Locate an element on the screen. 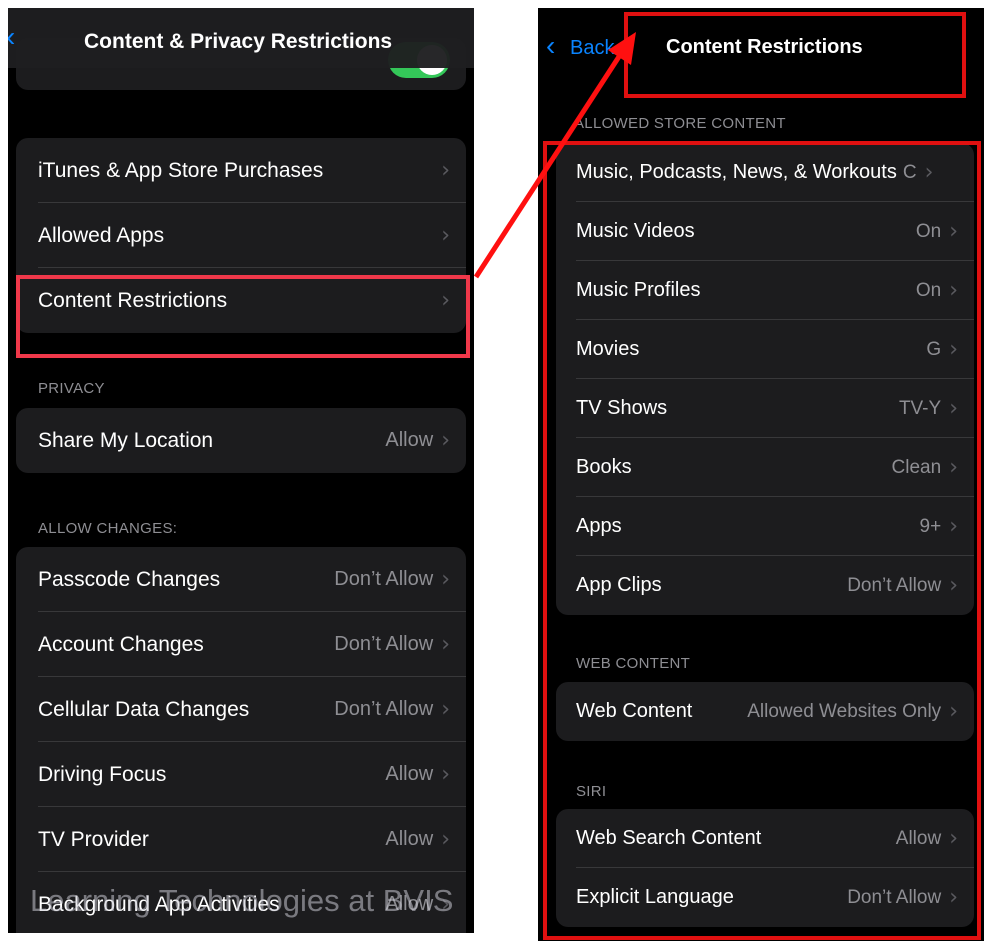 The height and width of the screenshot is (941, 984). allow-changes-header: ALLOW CHANGES: is located at coordinates (108, 528).